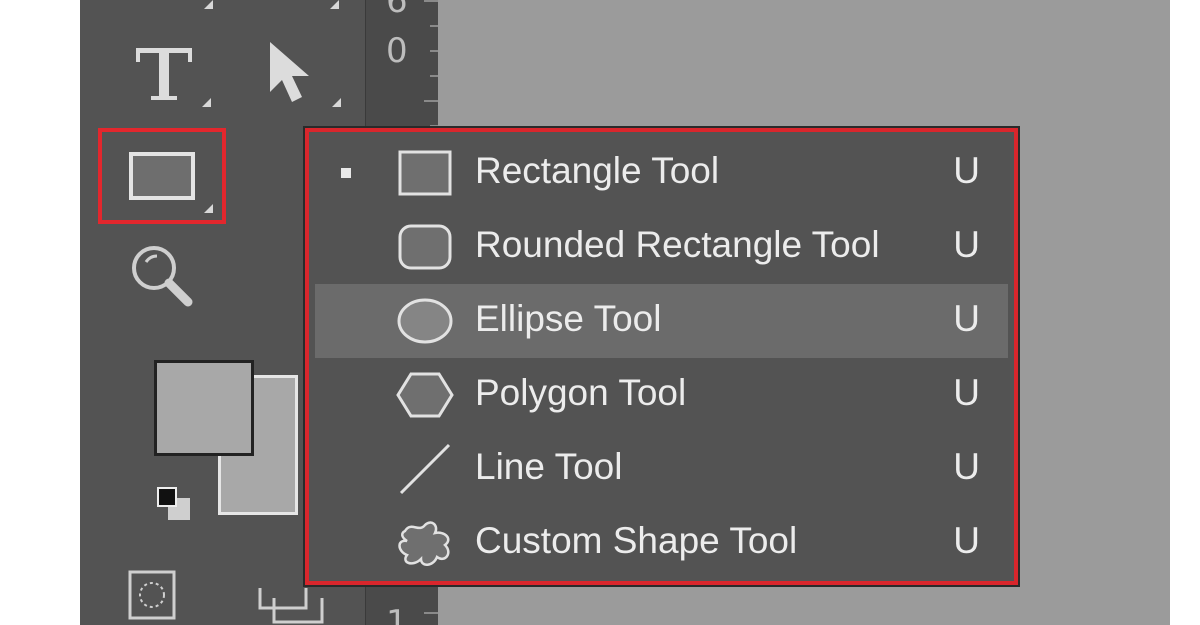  I want to click on type-tool, so click(170, 73).